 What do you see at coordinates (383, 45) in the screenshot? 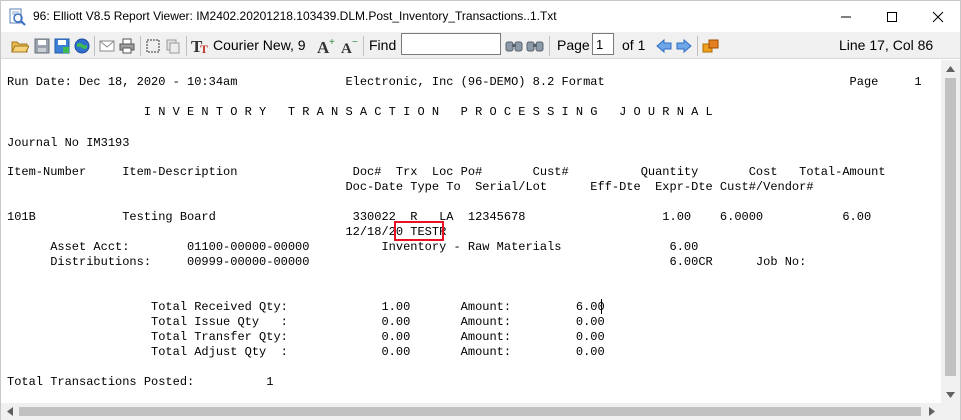
I see `find-label: Find` at bounding box center [383, 45].